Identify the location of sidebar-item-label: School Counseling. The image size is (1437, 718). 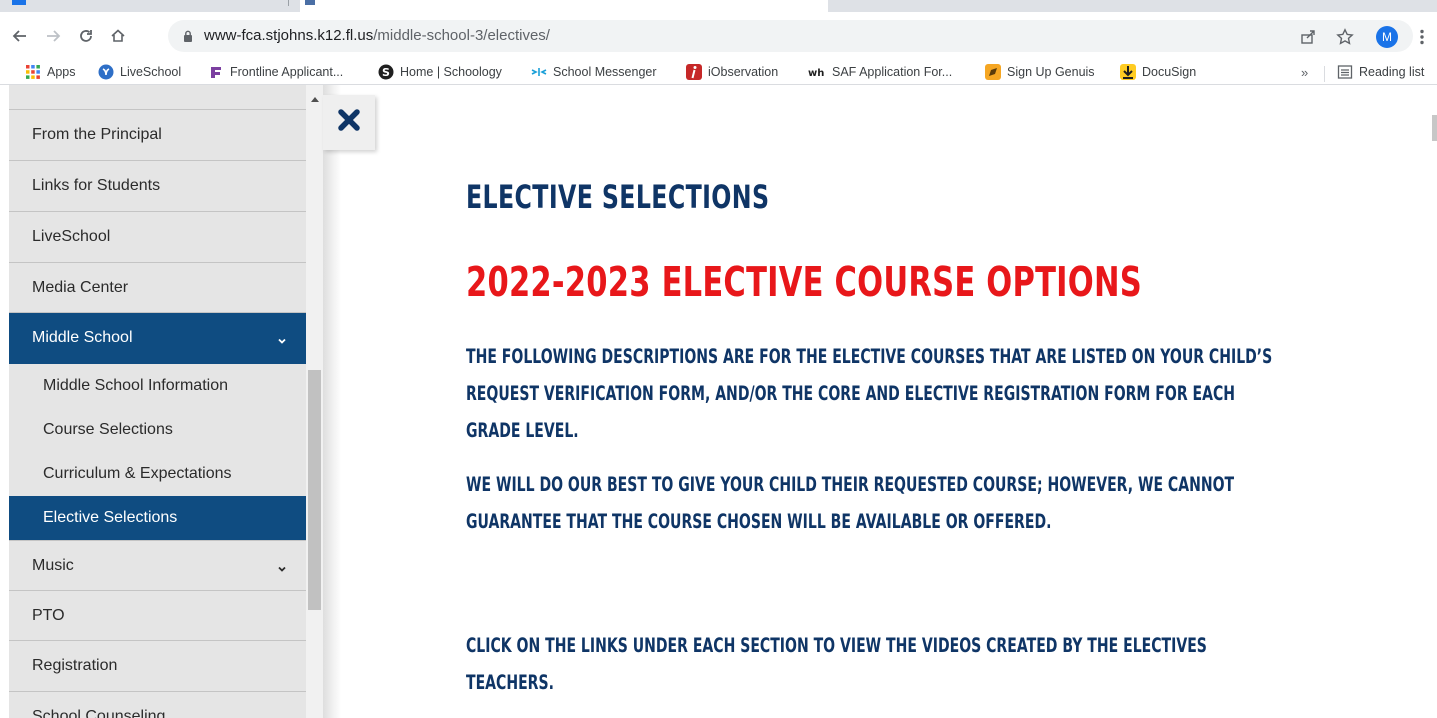
(99, 712).